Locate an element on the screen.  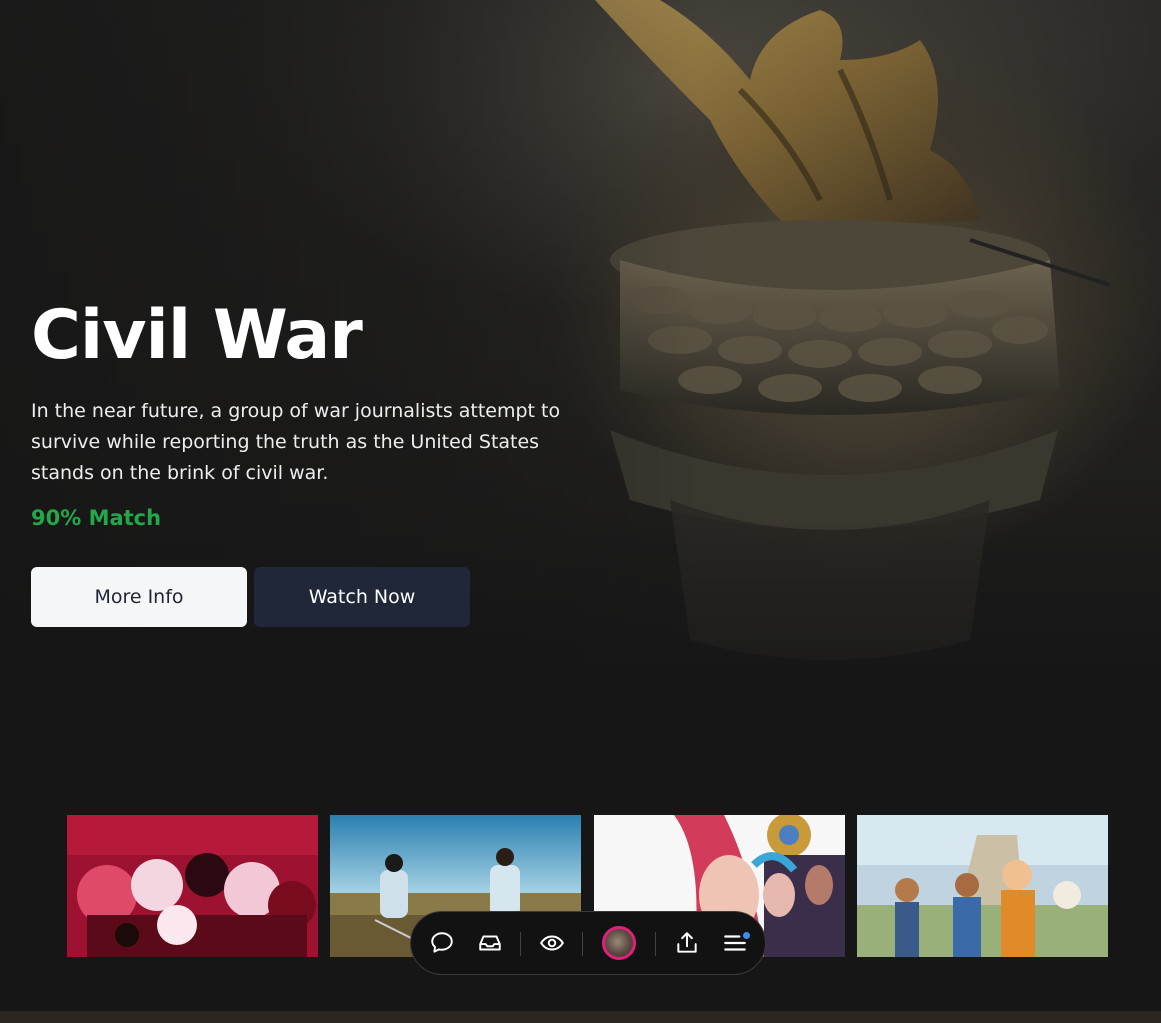
inbox-button is located at coordinates (490, 943).